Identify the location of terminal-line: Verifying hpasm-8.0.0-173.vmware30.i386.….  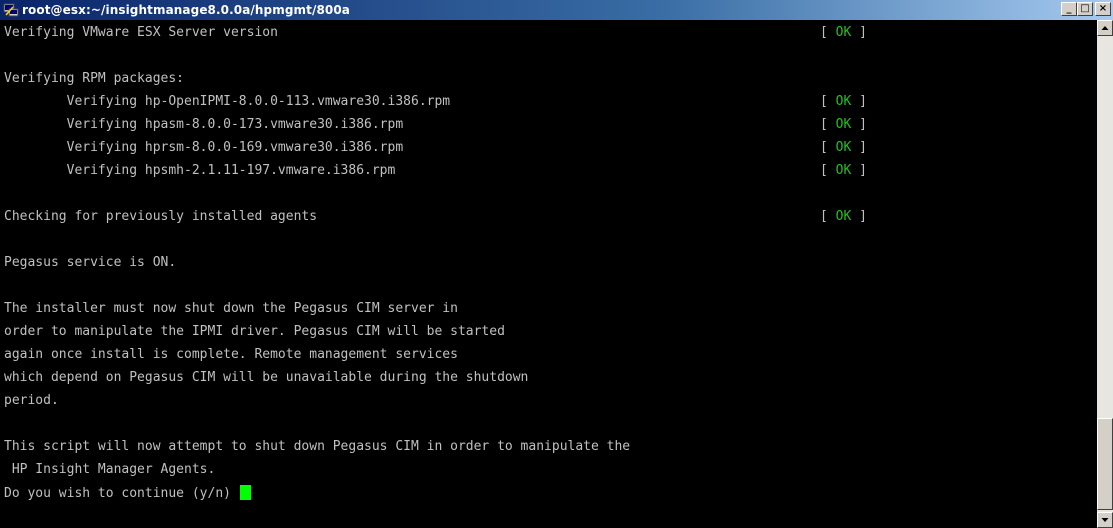
(204, 124).